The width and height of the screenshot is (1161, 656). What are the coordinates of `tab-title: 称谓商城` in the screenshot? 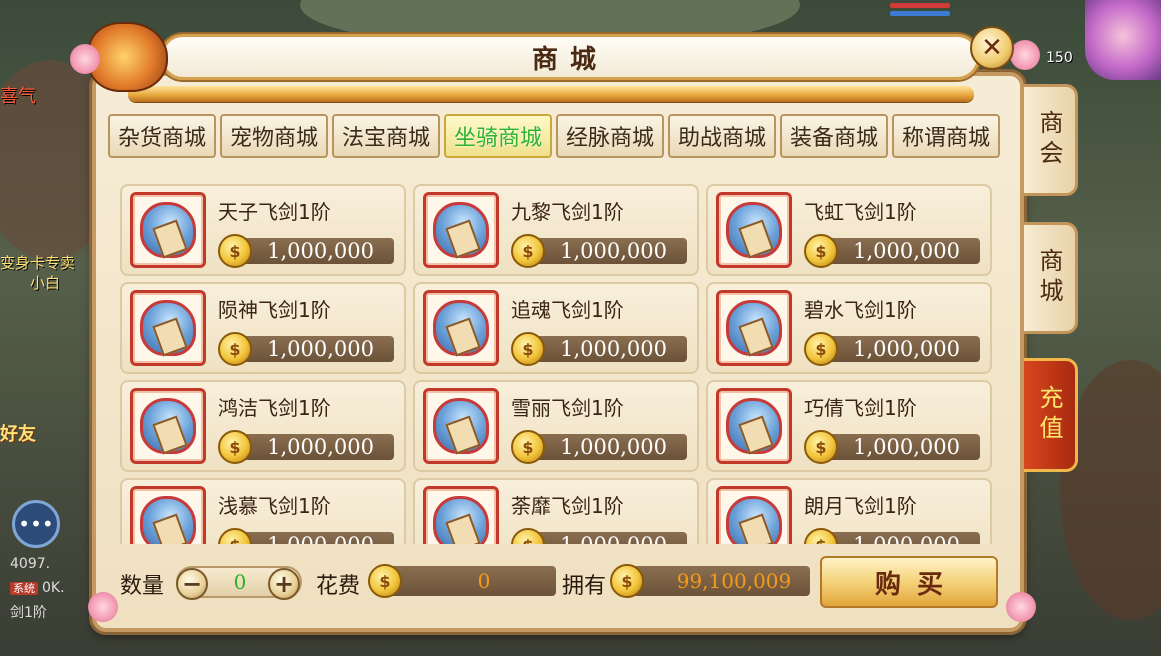 It's located at (946, 136).